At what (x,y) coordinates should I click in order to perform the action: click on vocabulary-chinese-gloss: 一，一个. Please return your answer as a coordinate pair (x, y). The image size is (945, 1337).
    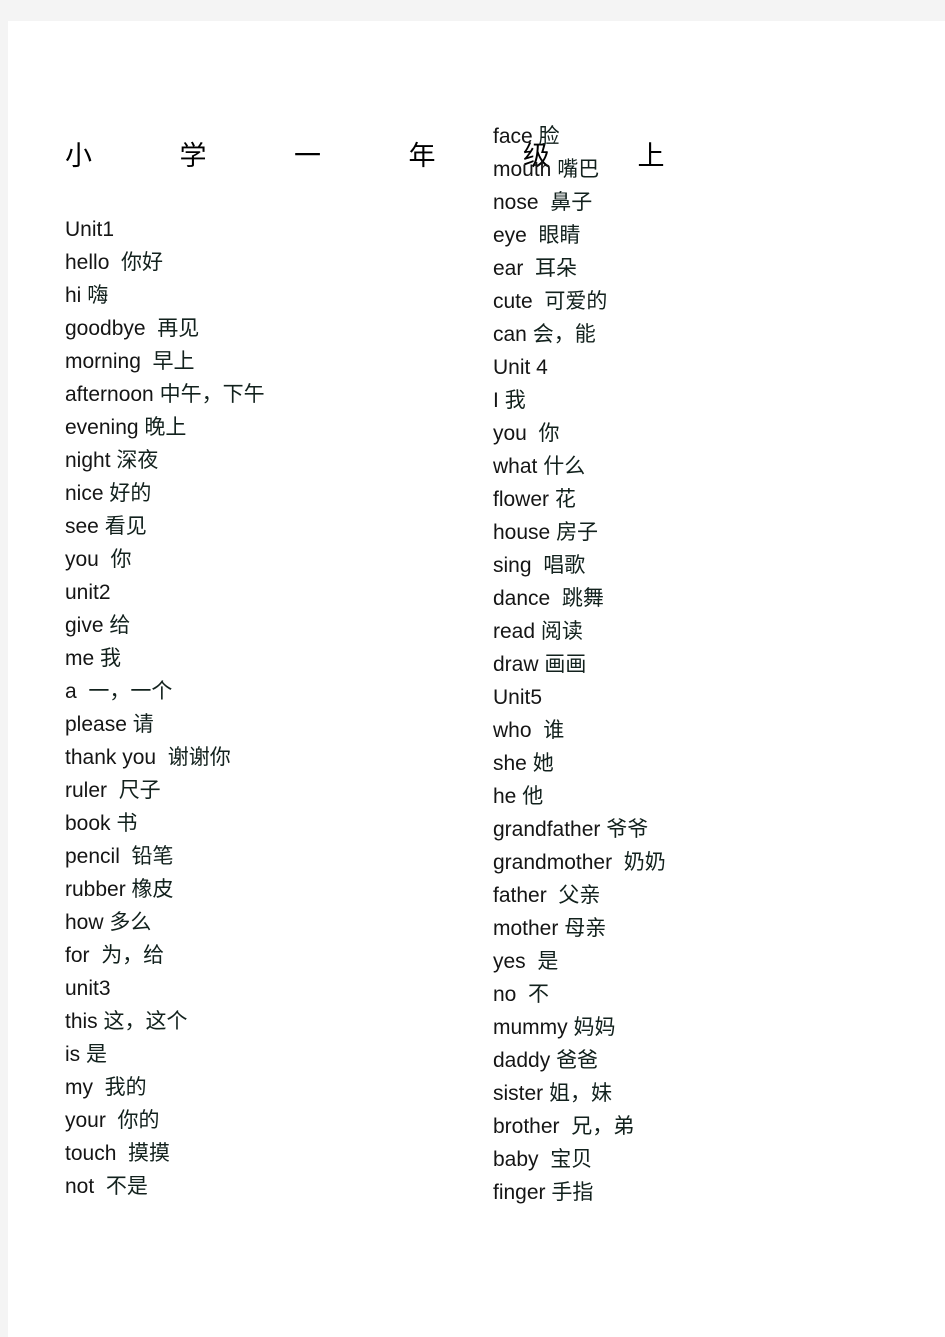
    Looking at the image, I should click on (130, 691).